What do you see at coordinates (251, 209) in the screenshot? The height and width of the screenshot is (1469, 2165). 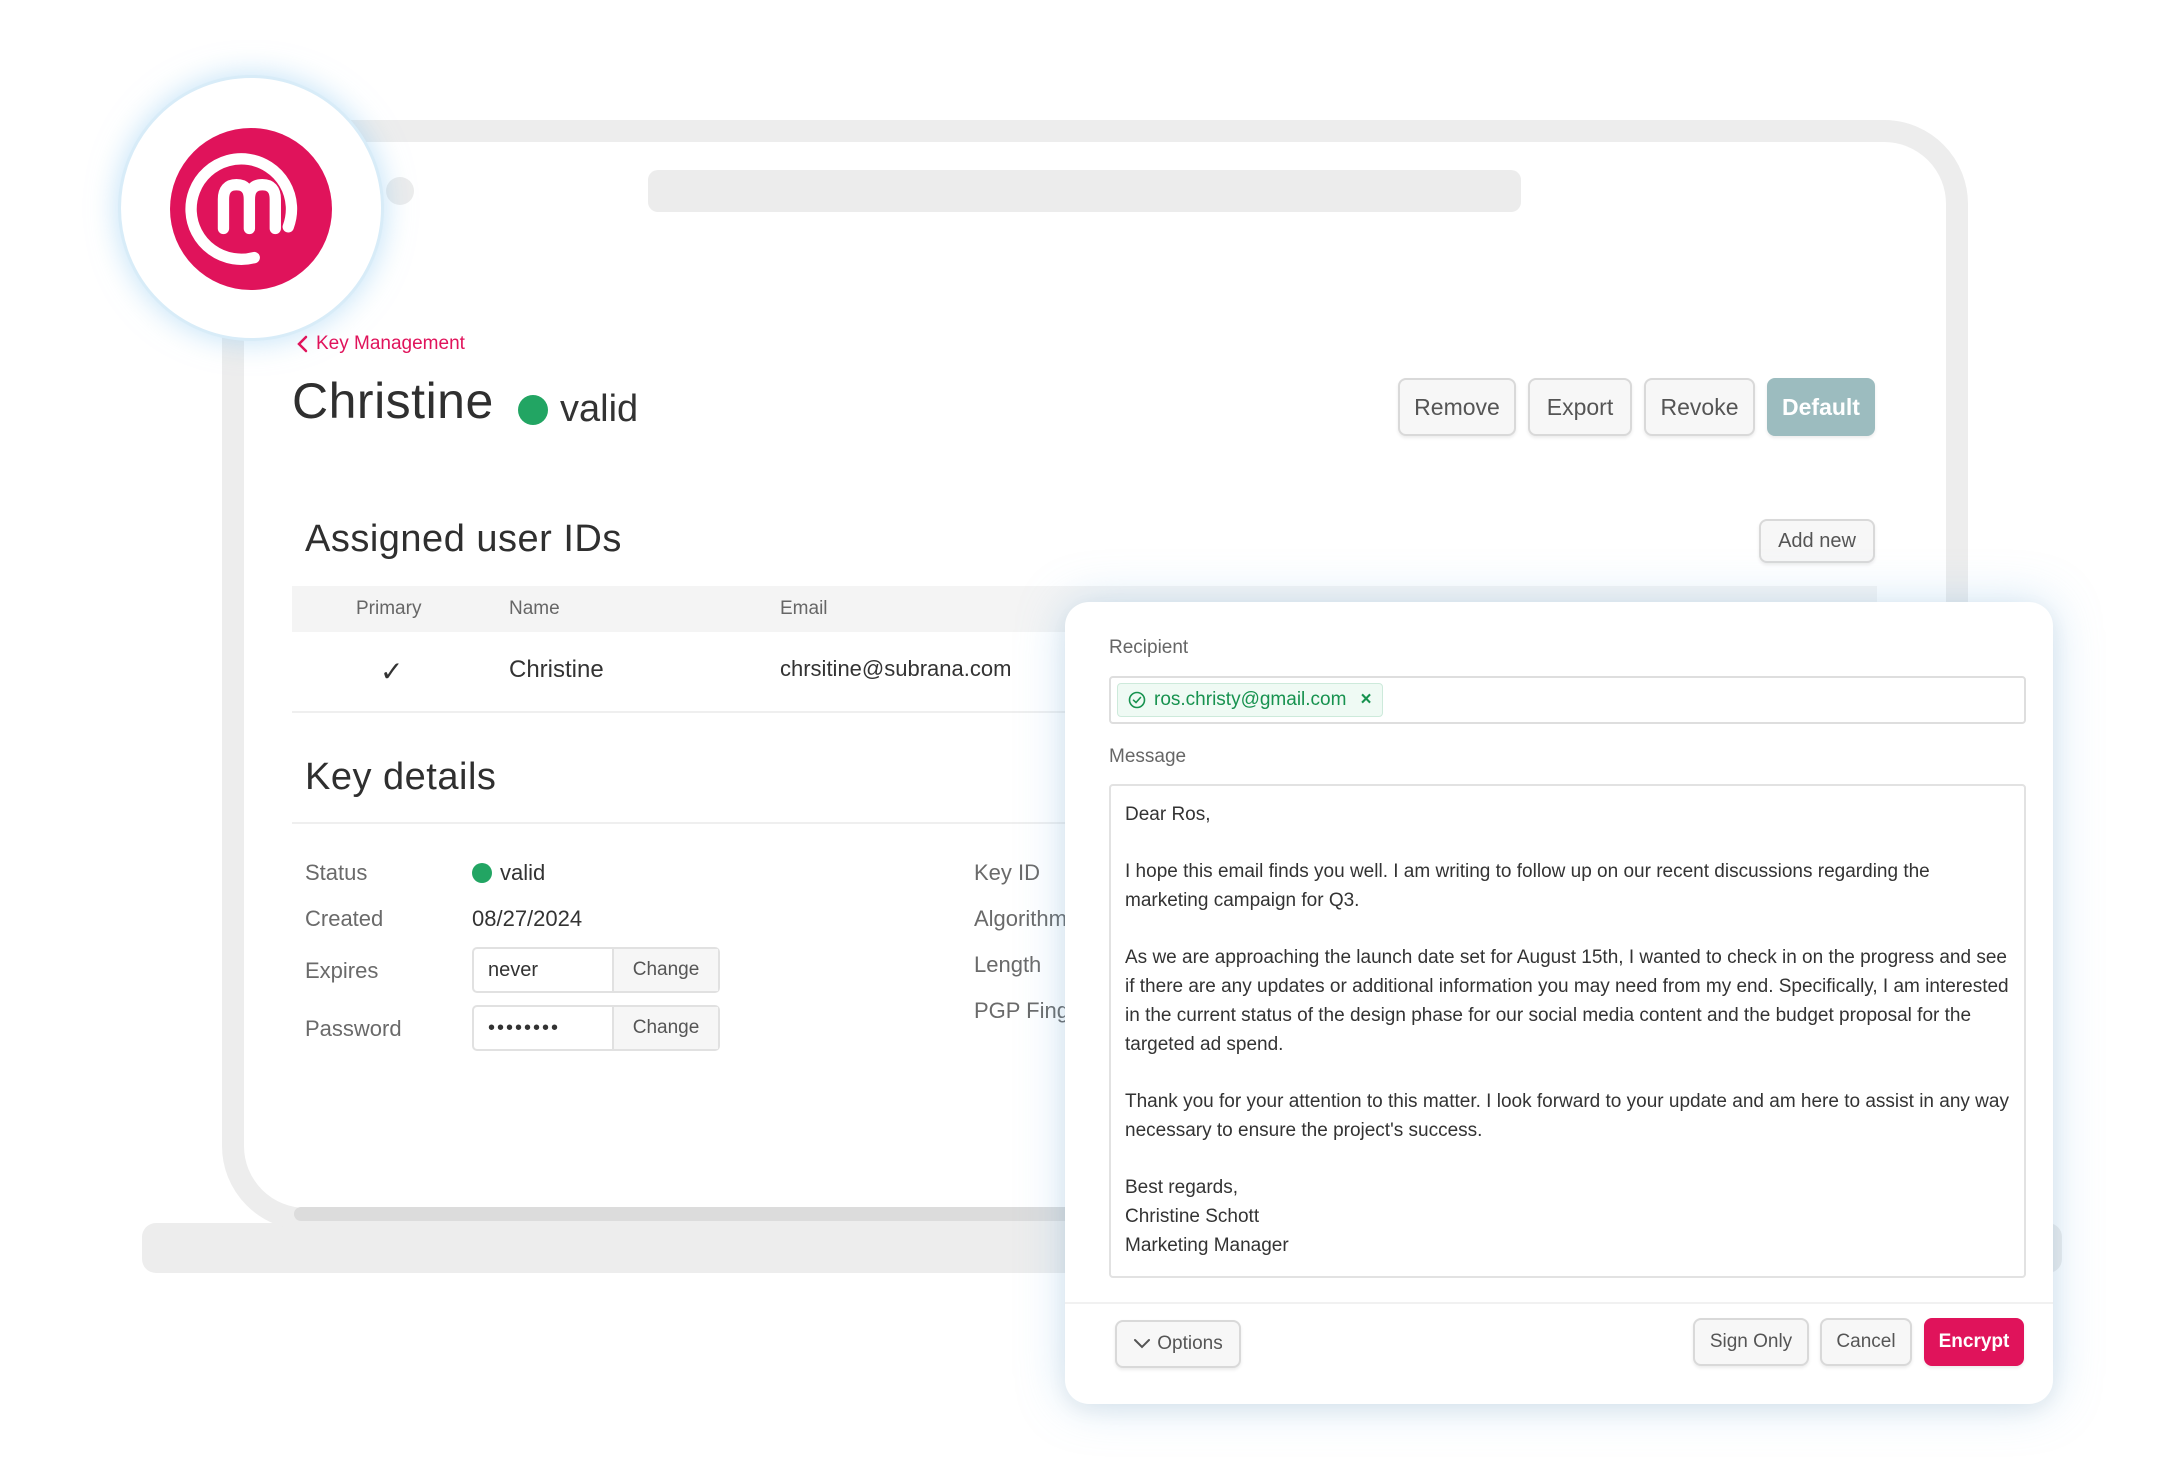 I see `m-mark-logo-icon` at bounding box center [251, 209].